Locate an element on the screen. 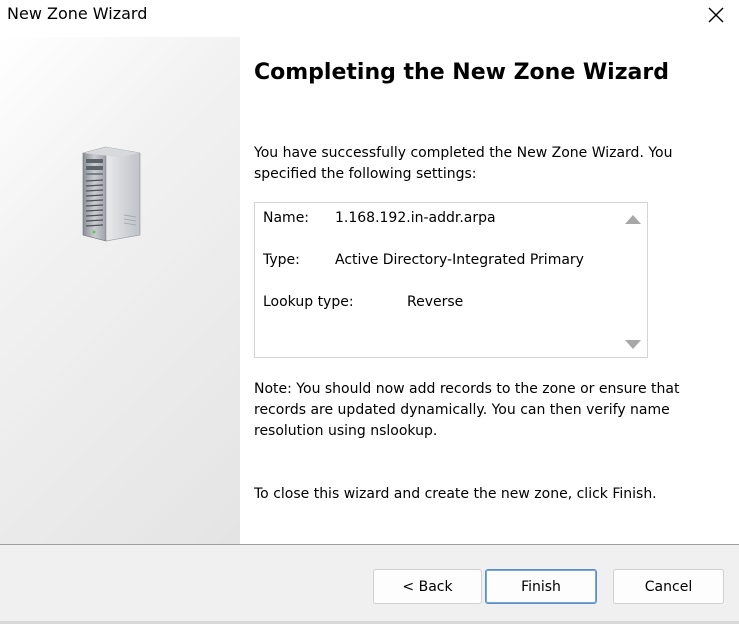  setting-name-label: Name: is located at coordinates (286, 218).